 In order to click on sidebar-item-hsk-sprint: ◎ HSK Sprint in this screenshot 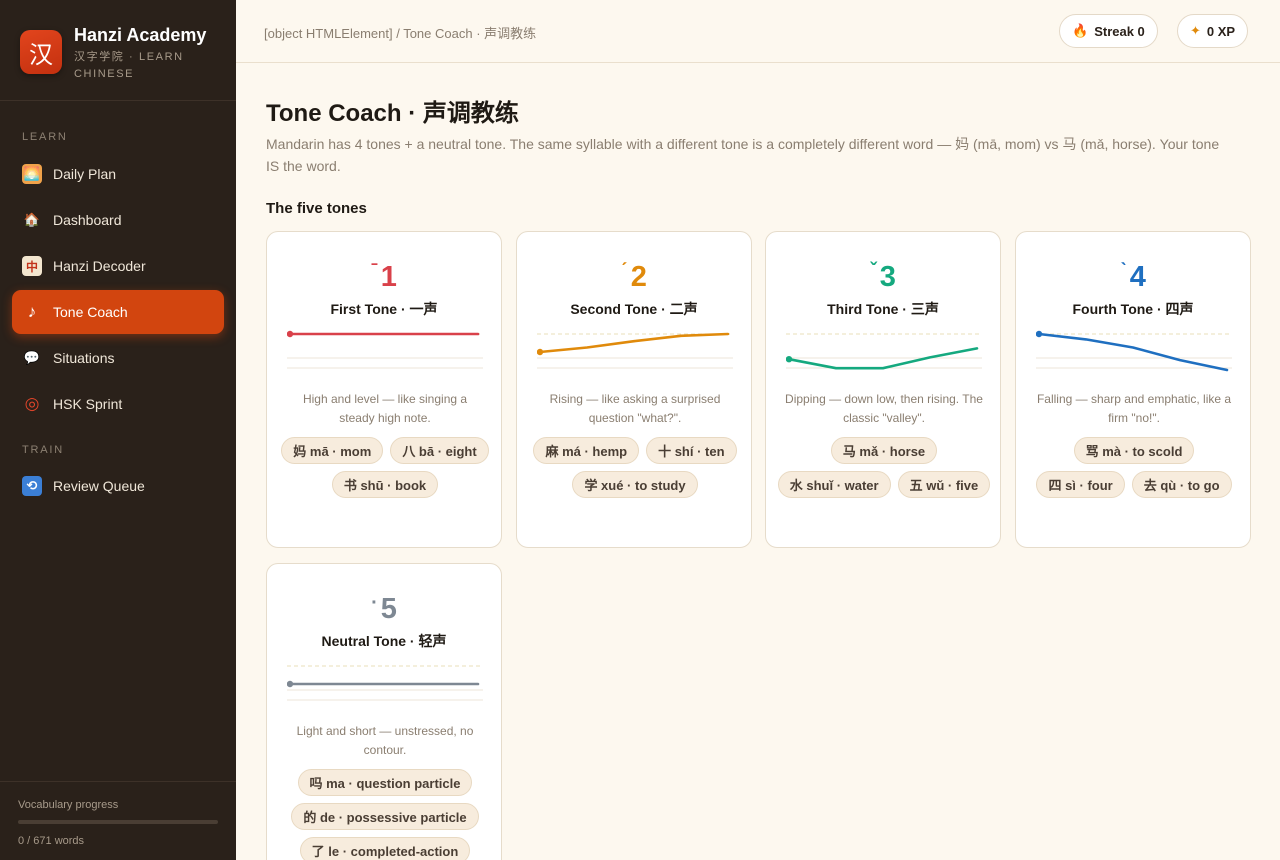, I will do `click(118, 404)`.